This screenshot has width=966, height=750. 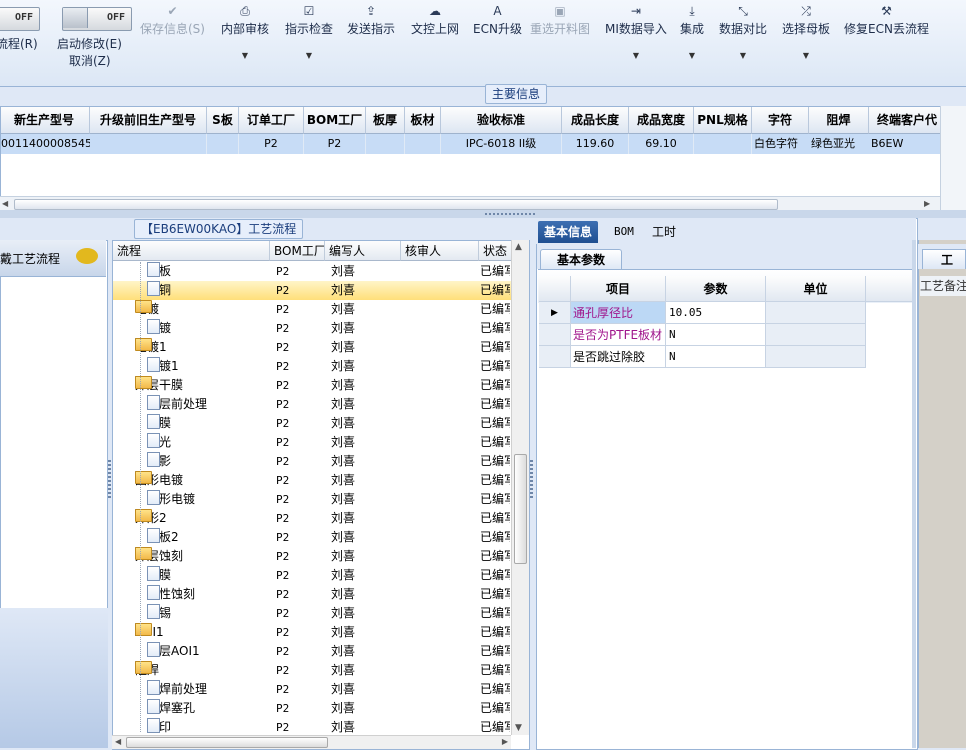 What do you see at coordinates (890, 289) in the screenshot?
I see `param-col-header` at bounding box center [890, 289].